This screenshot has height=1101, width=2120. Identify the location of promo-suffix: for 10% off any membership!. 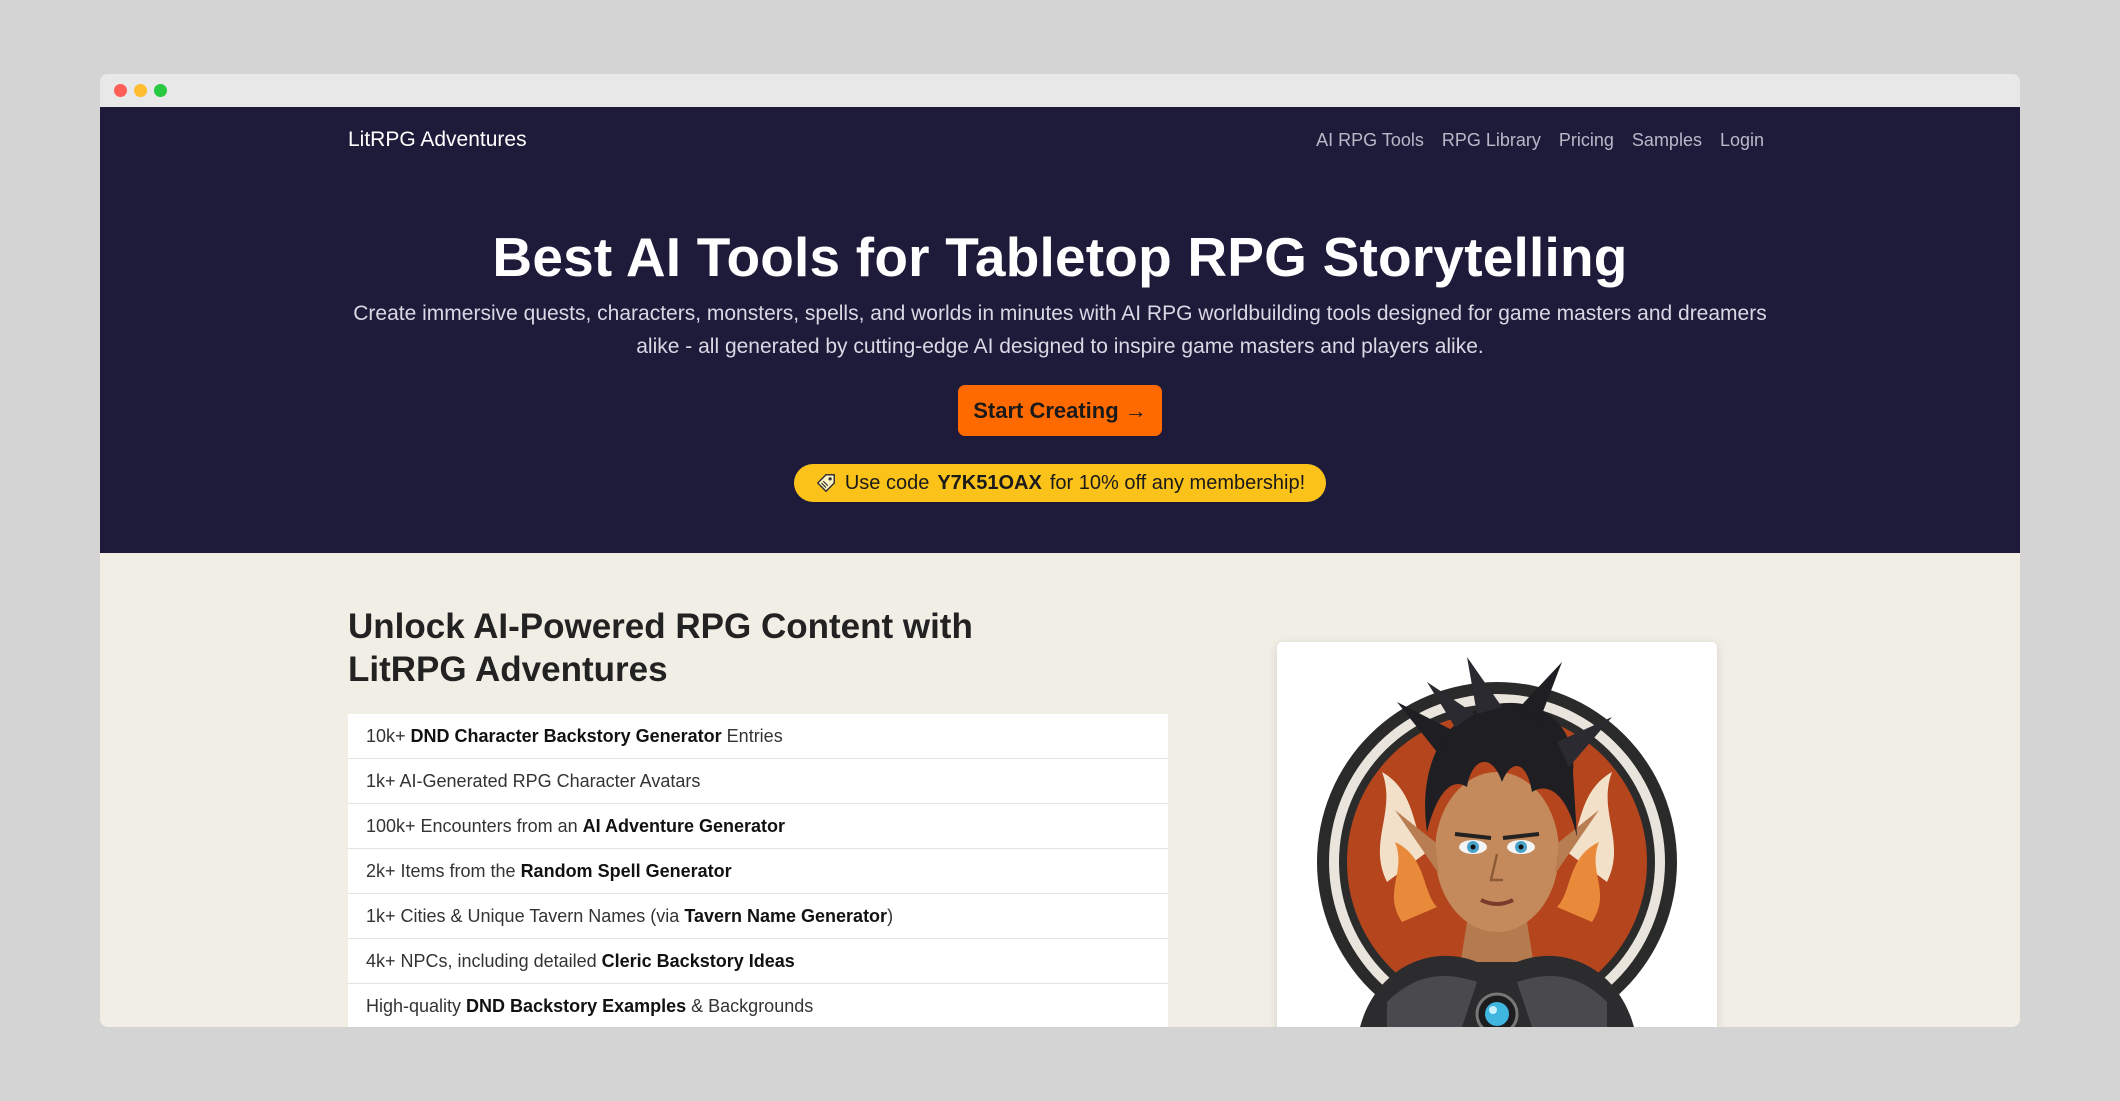
(1177, 482).